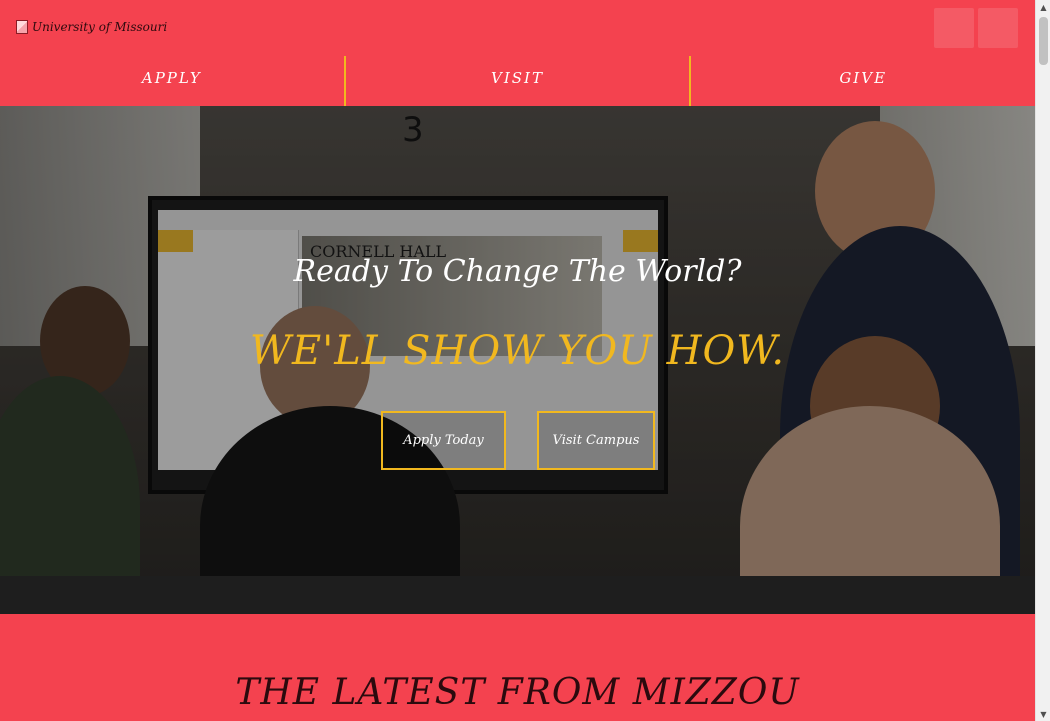  Describe the element at coordinates (517, 271) in the screenshot. I see `hero-title: Ready To Change The World?` at that location.